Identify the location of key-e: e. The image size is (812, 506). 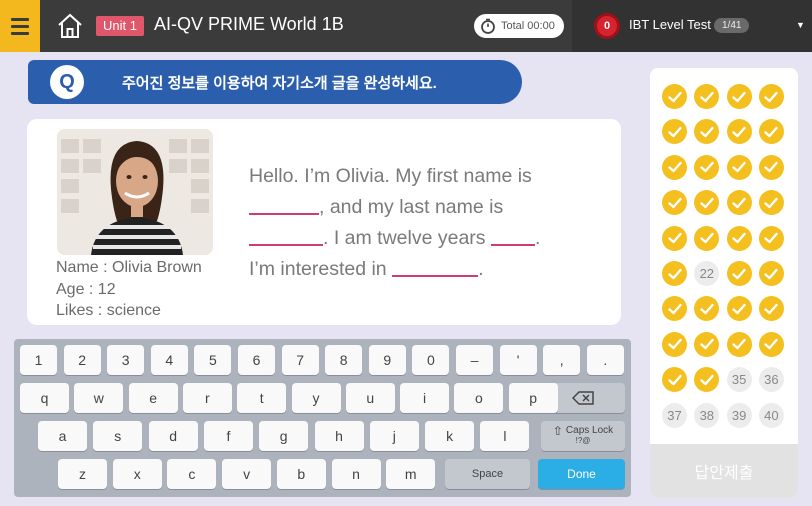
(153, 398).